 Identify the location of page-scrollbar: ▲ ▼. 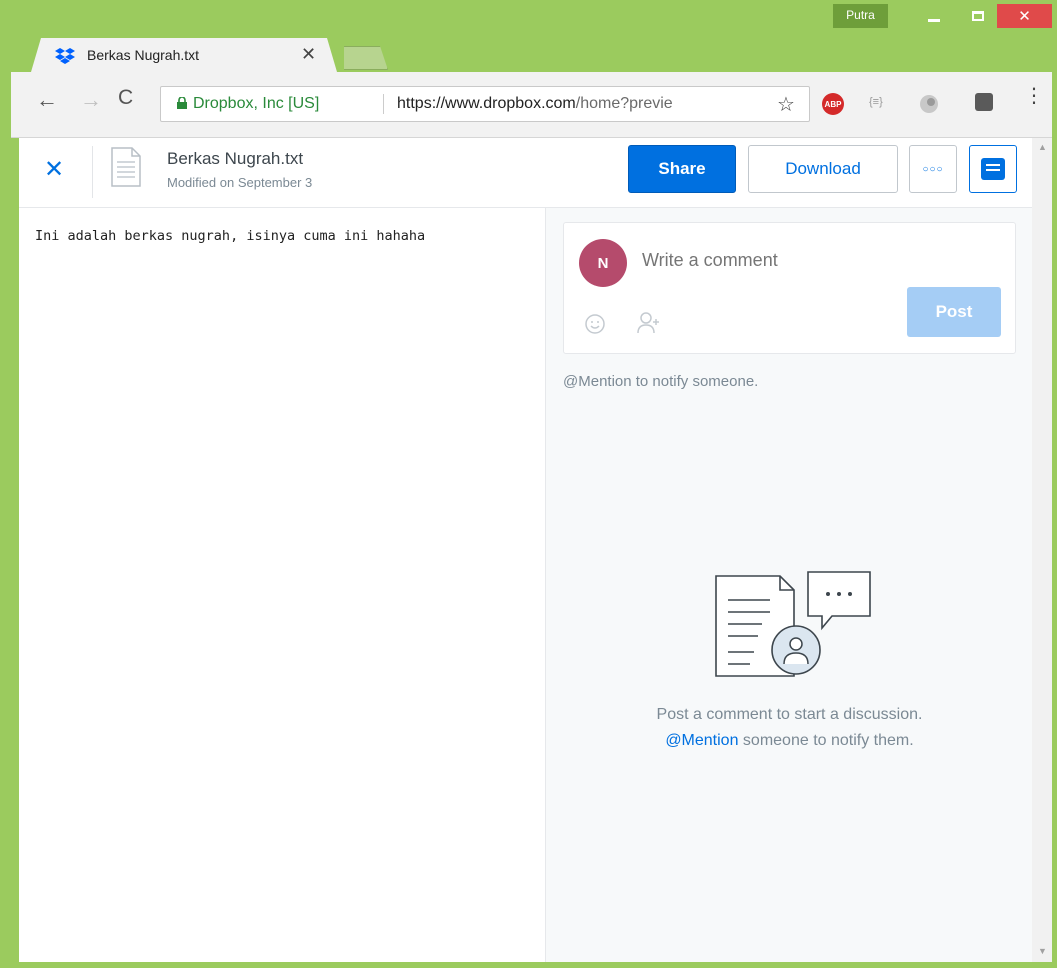
(1042, 550).